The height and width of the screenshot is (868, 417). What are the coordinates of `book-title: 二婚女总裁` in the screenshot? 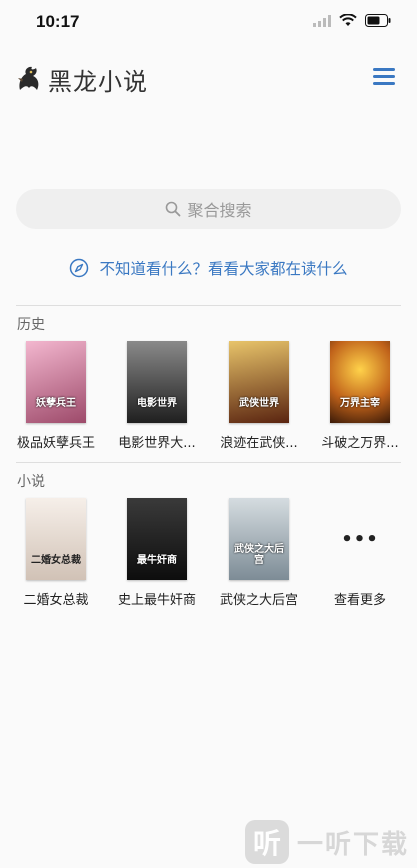 It's located at (56, 600).